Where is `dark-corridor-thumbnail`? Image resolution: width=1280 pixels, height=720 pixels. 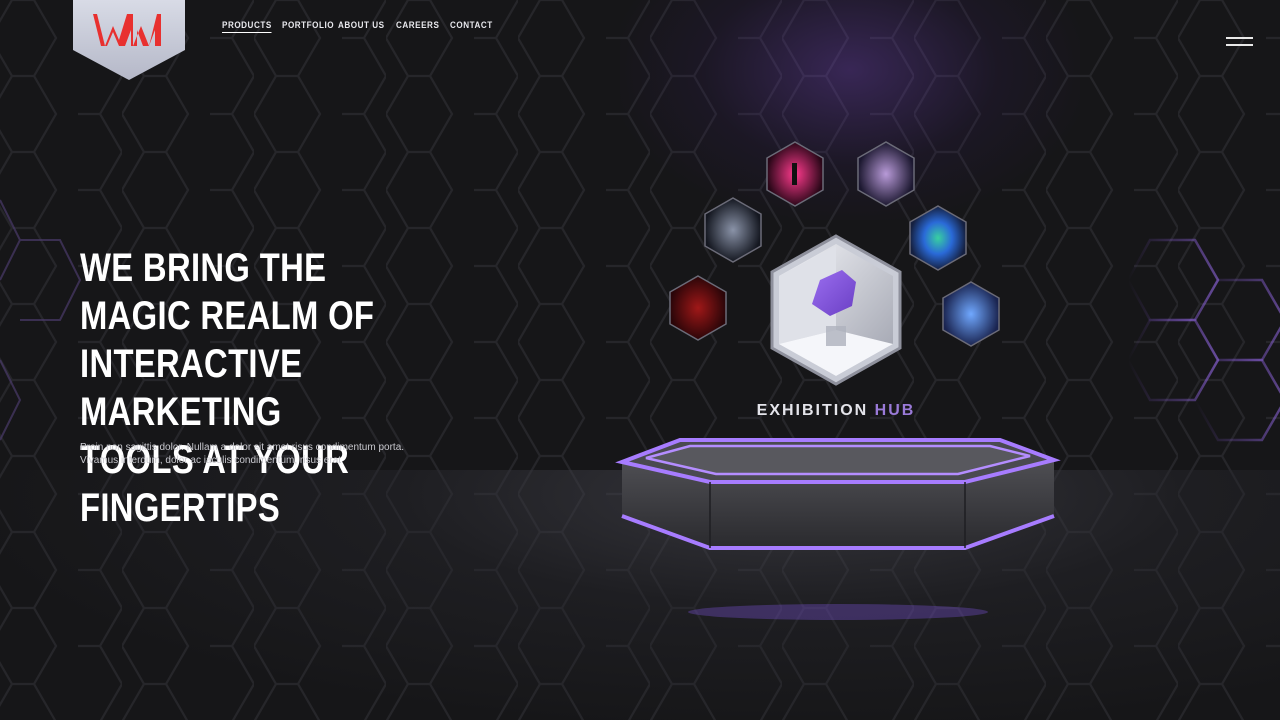
dark-corridor-thumbnail is located at coordinates (733, 230).